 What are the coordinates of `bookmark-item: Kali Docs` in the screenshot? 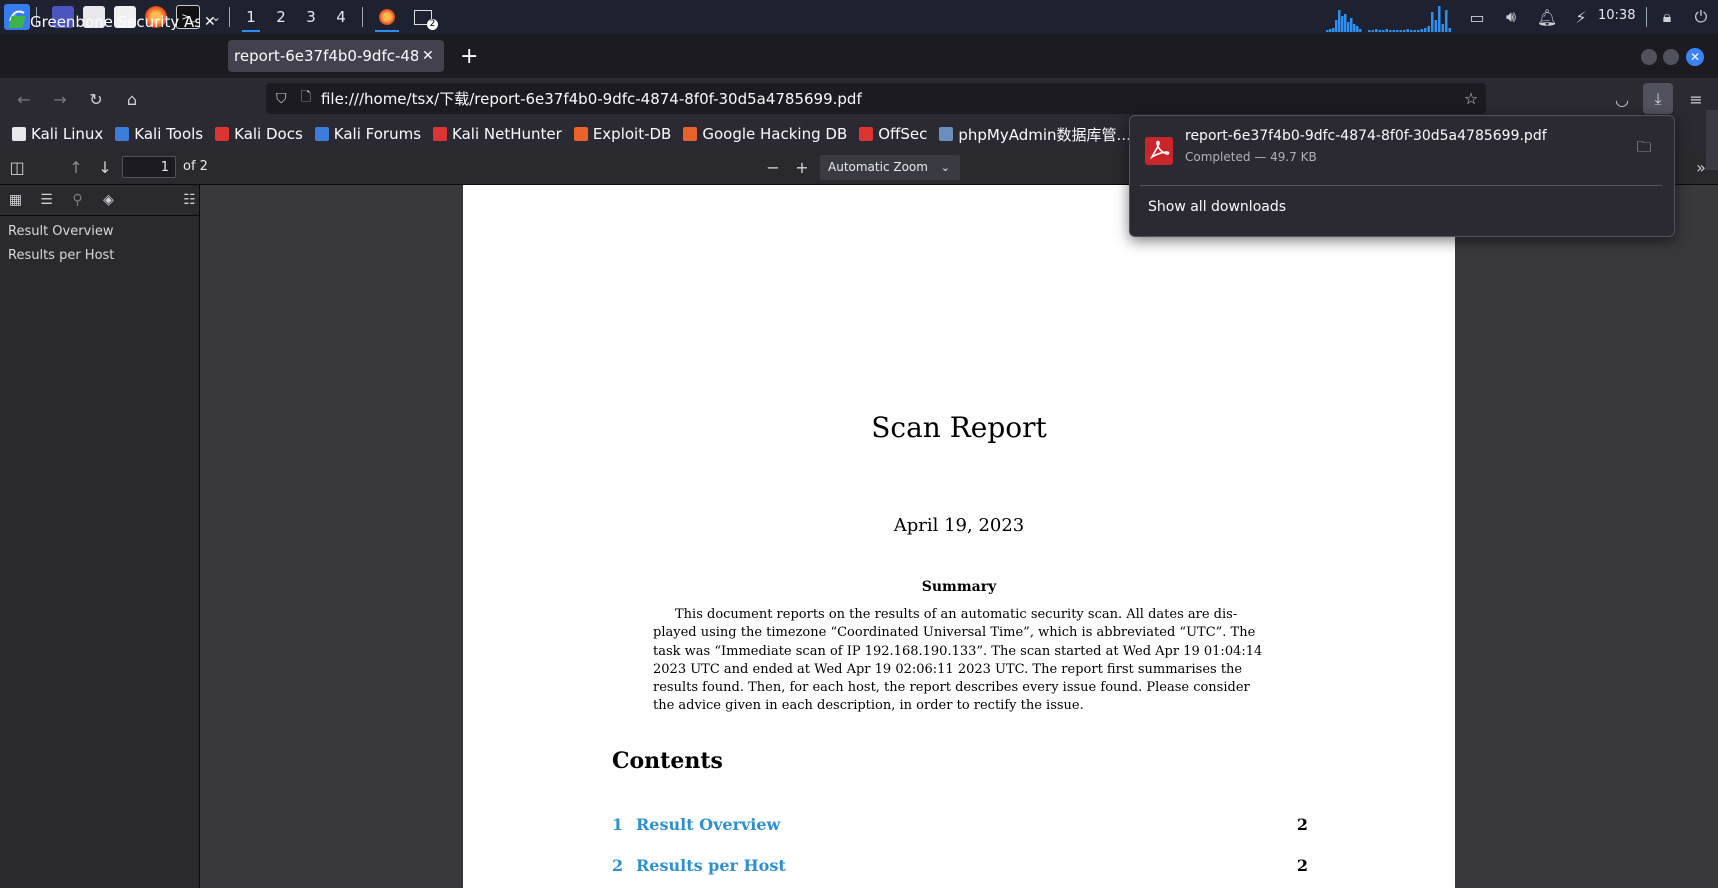 It's located at (259, 134).